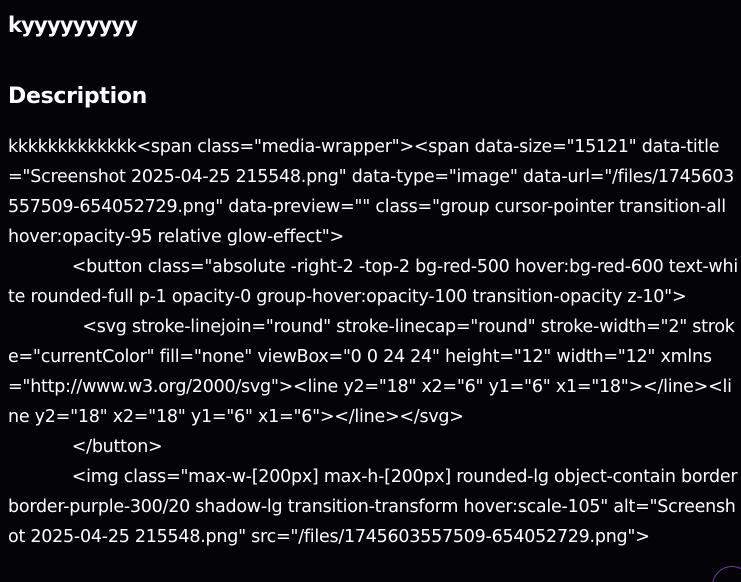 This screenshot has height=582, width=741. Describe the element at coordinates (77, 96) in the screenshot. I see `description-heading: Description` at that location.